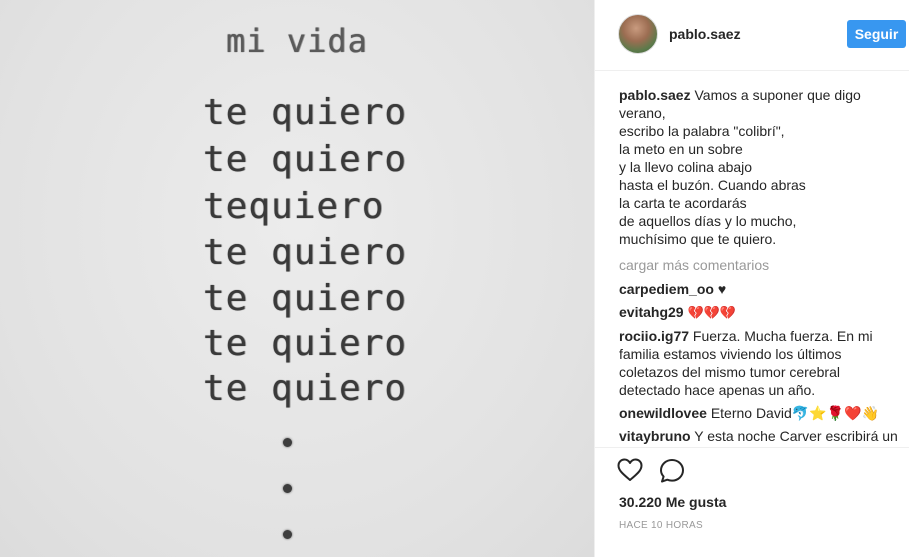 The height and width of the screenshot is (557, 909). What do you see at coordinates (777, 95) in the screenshot?
I see `caption-line: Vamos a suponer que digo` at bounding box center [777, 95].